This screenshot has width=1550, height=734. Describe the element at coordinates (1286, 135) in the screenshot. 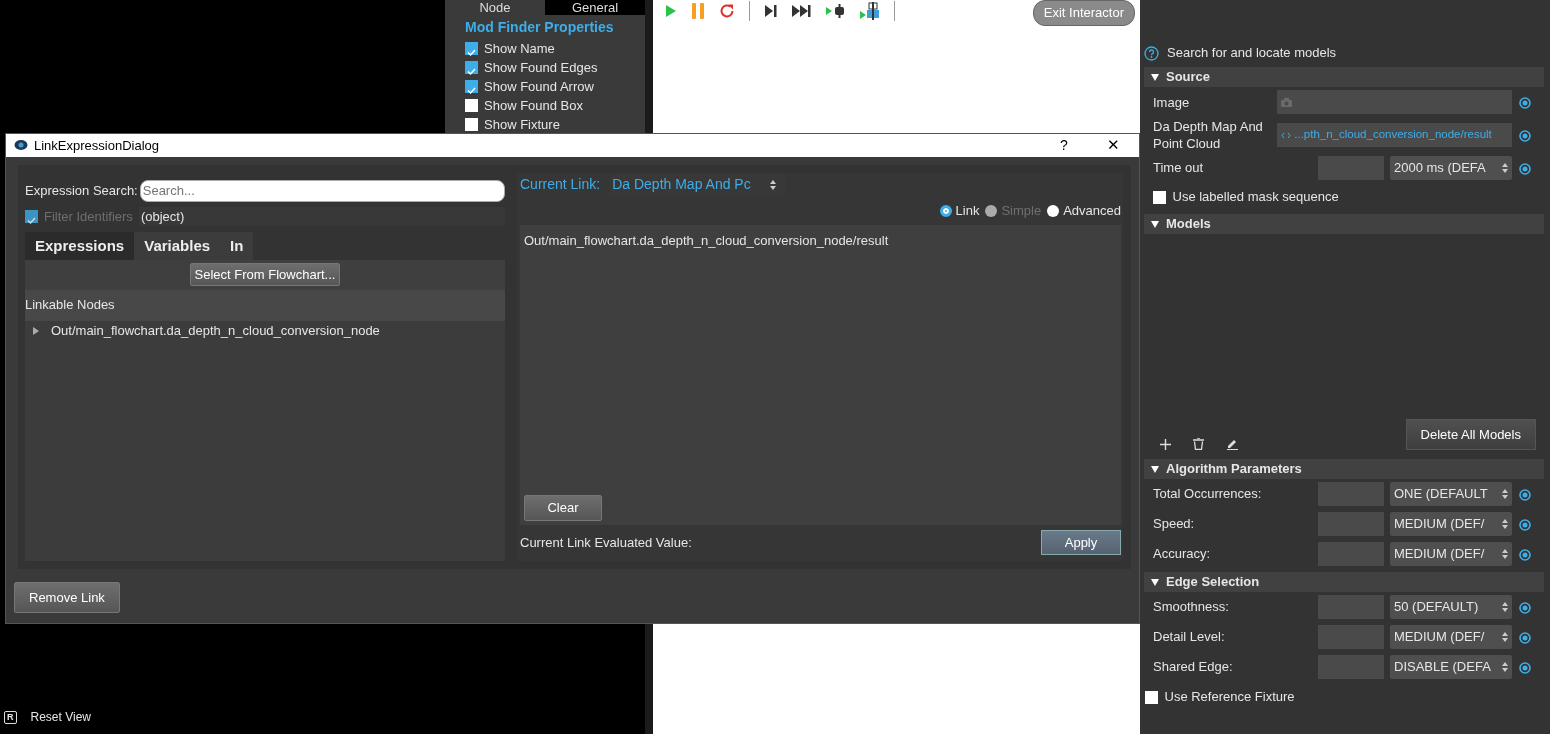

I see `code-icon` at that location.